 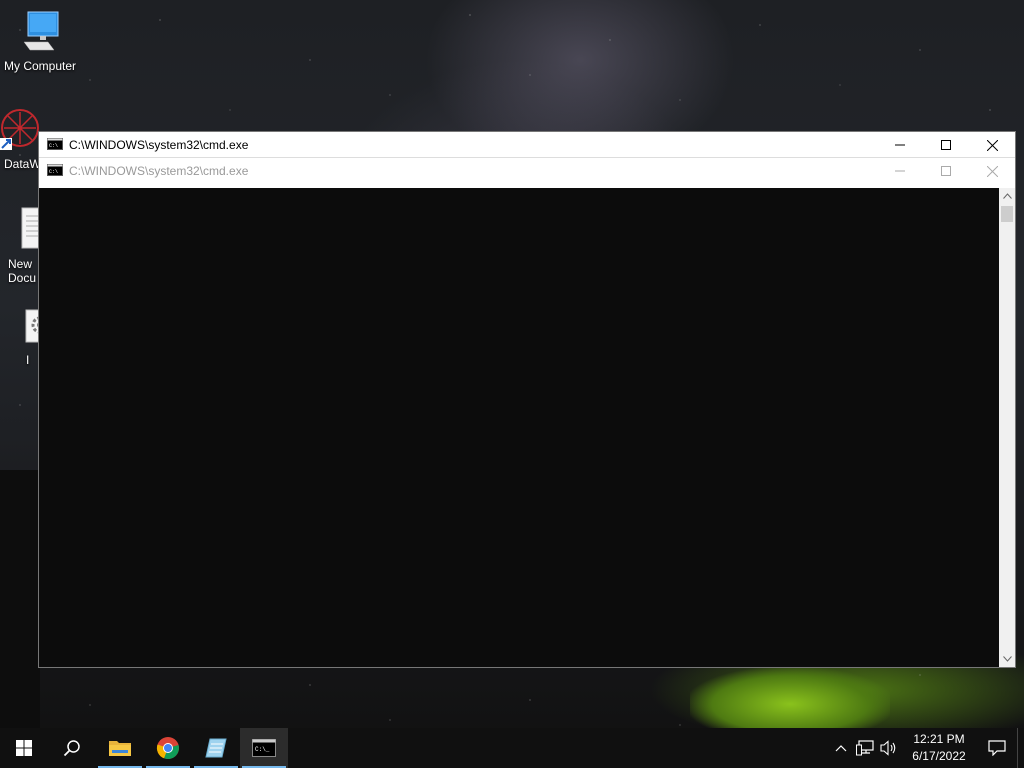 What do you see at coordinates (939, 748) in the screenshot?
I see `clock: 12:21 PM 6/17/2022` at bounding box center [939, 748].